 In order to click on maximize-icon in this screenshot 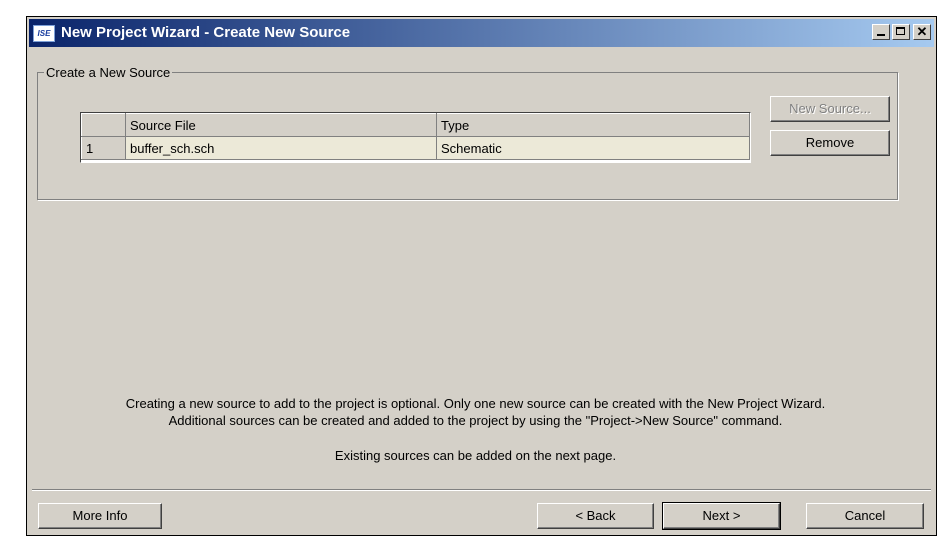, I will do `click(900, 31)`.